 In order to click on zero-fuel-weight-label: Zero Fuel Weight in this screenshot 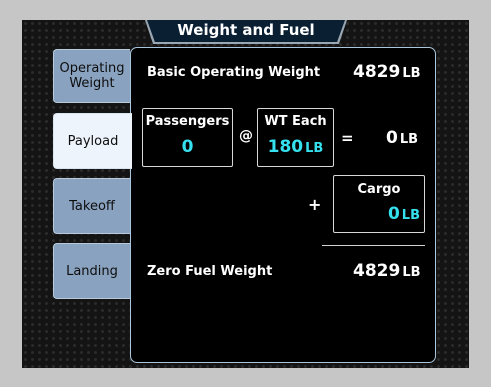, I will do `click(210, 271)`.